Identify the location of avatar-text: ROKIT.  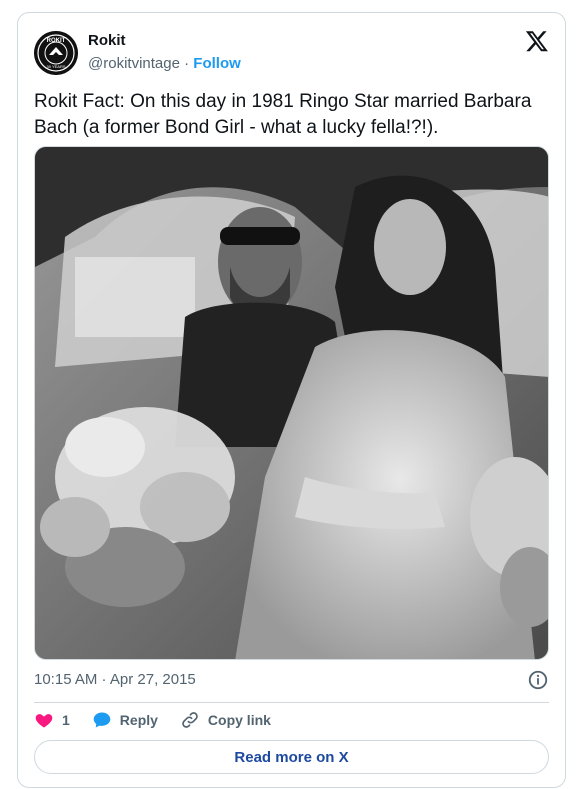
(56, 41).